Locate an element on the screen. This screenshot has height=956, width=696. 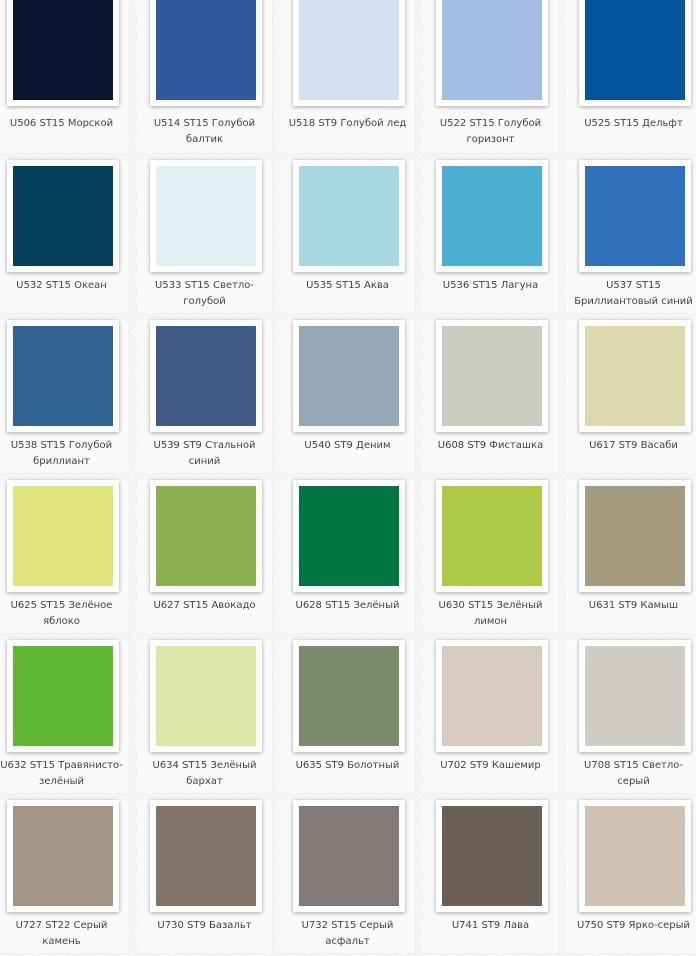
color-swatch-item: U631 ST9 Камыш is located at coordinates (631, 557).